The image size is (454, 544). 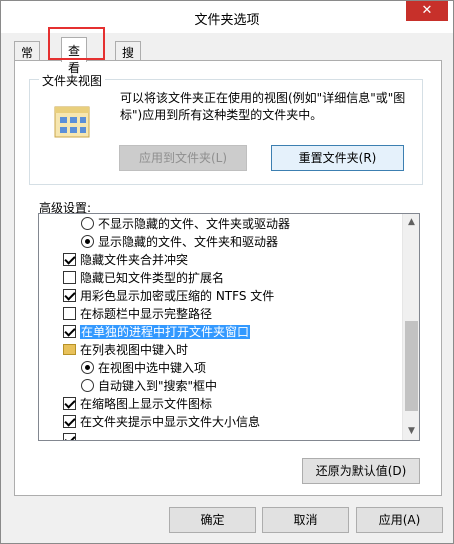 What do you see at coordinates (399, 520) in the screenshot?
I see `apply-button: 应用(A)` at bounding box center [399, 520].